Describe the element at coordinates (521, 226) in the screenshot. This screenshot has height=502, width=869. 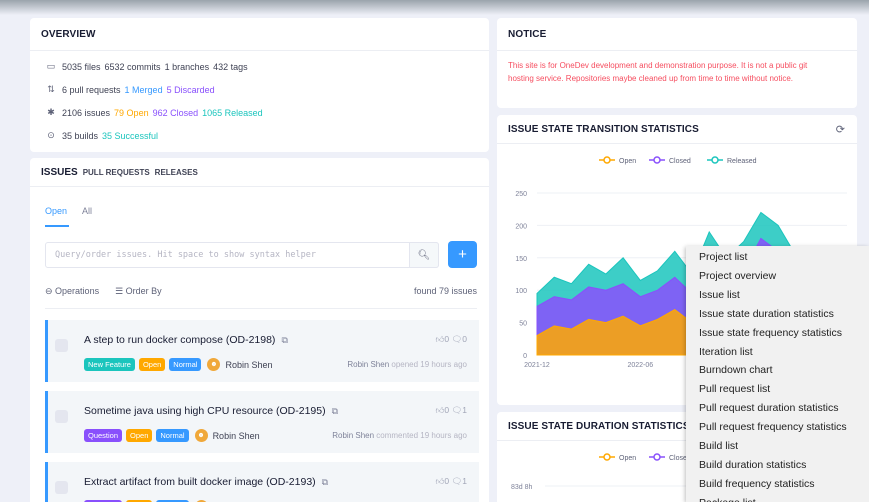
I see `y-tick-label: 200` at that location.